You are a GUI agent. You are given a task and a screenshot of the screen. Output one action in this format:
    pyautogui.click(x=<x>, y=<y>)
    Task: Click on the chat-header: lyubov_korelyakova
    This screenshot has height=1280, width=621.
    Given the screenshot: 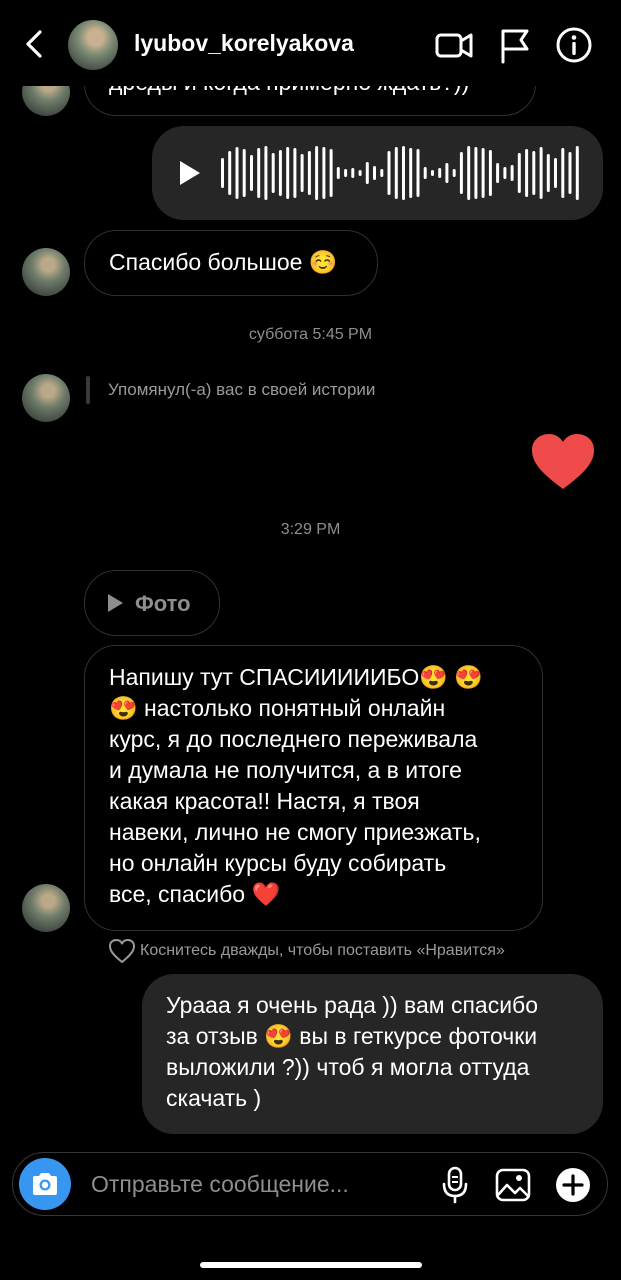 What is the action you would take?
    pyautogui.click(x=310, y=43)
    